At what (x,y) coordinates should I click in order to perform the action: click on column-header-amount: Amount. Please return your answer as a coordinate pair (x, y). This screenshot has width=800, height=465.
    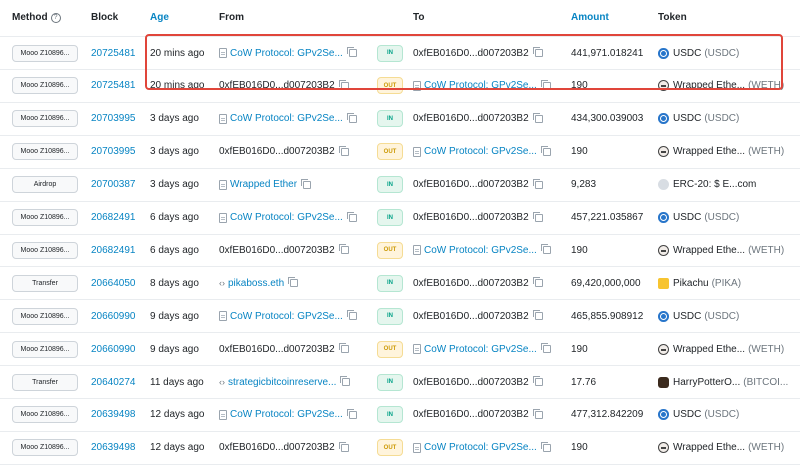
    Looking at the image, I should click on (590, 17).